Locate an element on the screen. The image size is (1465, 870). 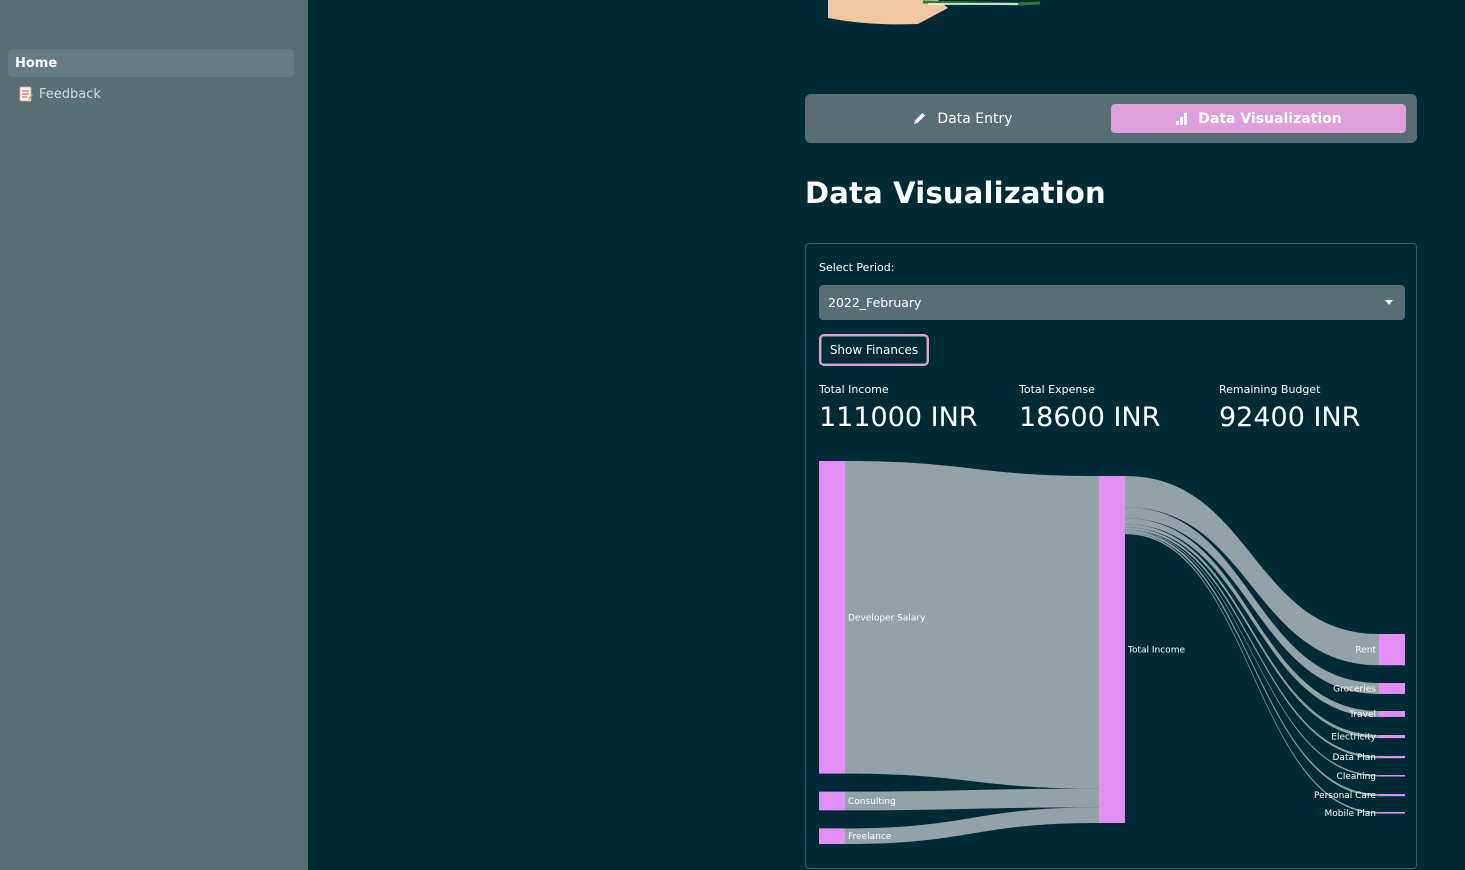
select-period-label: Select Period: is located at coordinates (857, 267).